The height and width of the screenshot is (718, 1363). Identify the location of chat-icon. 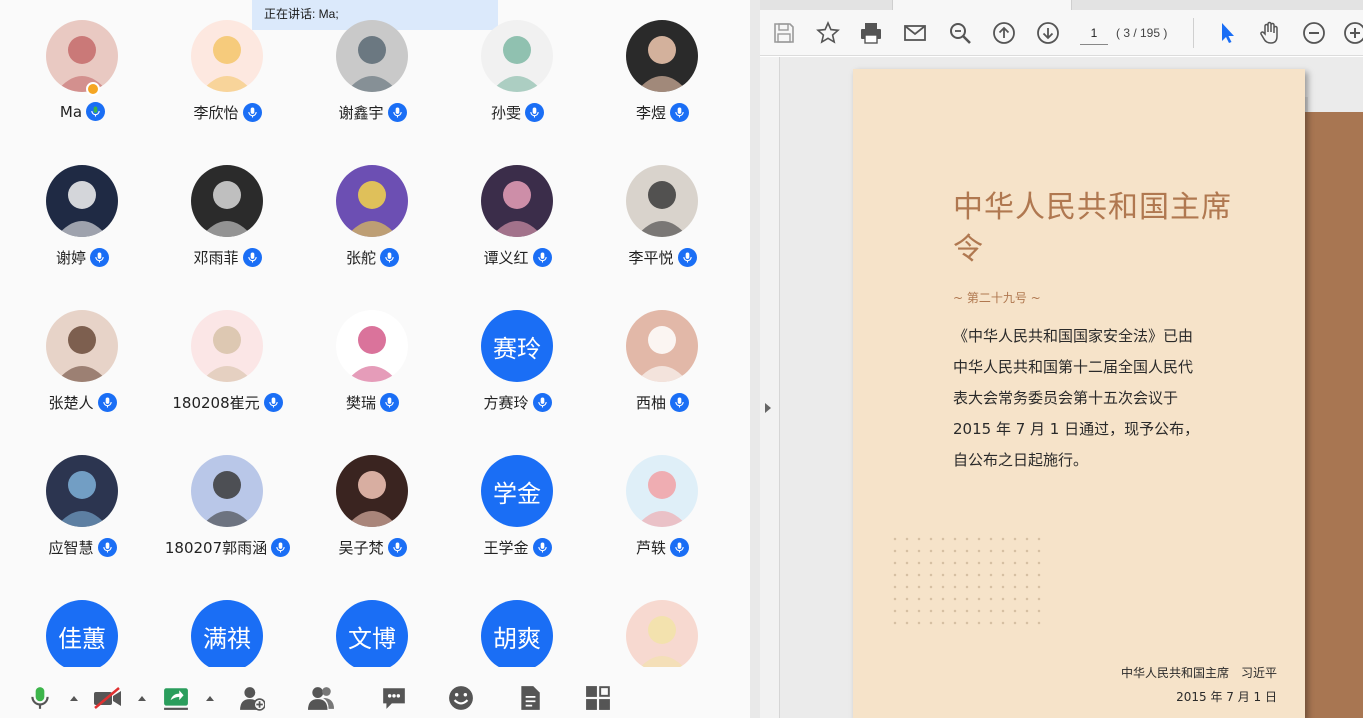
(394, 698).